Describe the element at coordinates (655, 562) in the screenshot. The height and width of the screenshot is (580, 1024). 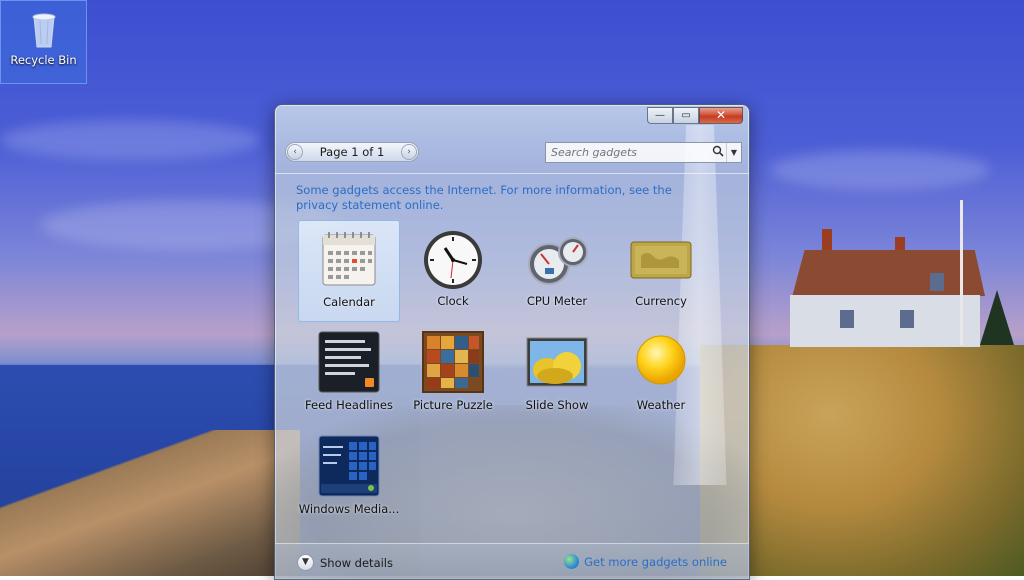
I see `get-more-gadgets-label: Get more gadgets online` at that location.